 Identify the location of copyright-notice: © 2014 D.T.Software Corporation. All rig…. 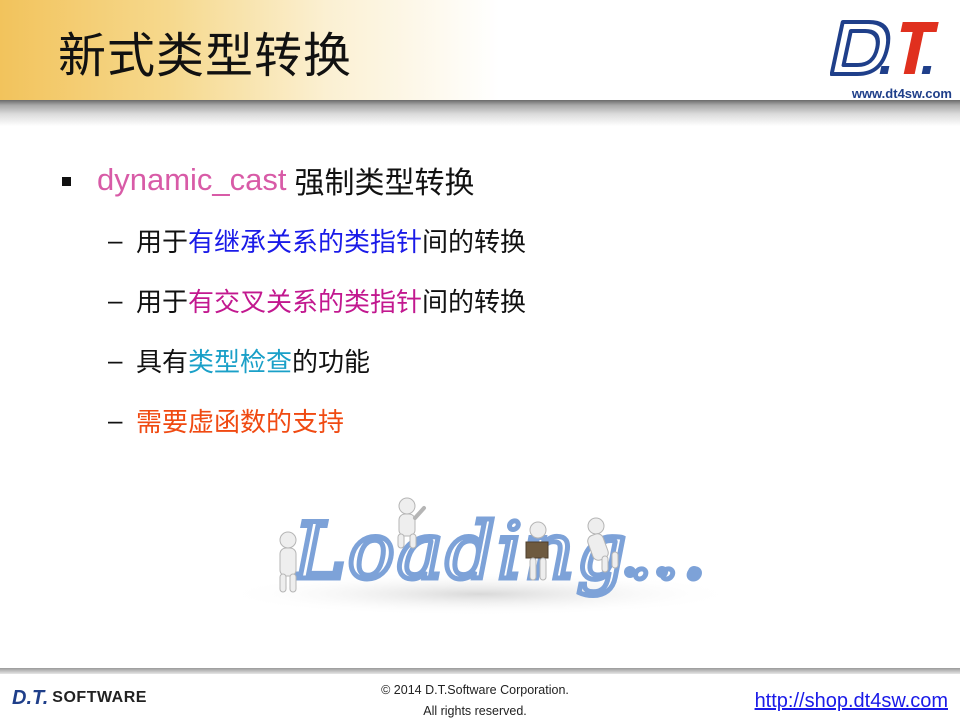
(475, 700).